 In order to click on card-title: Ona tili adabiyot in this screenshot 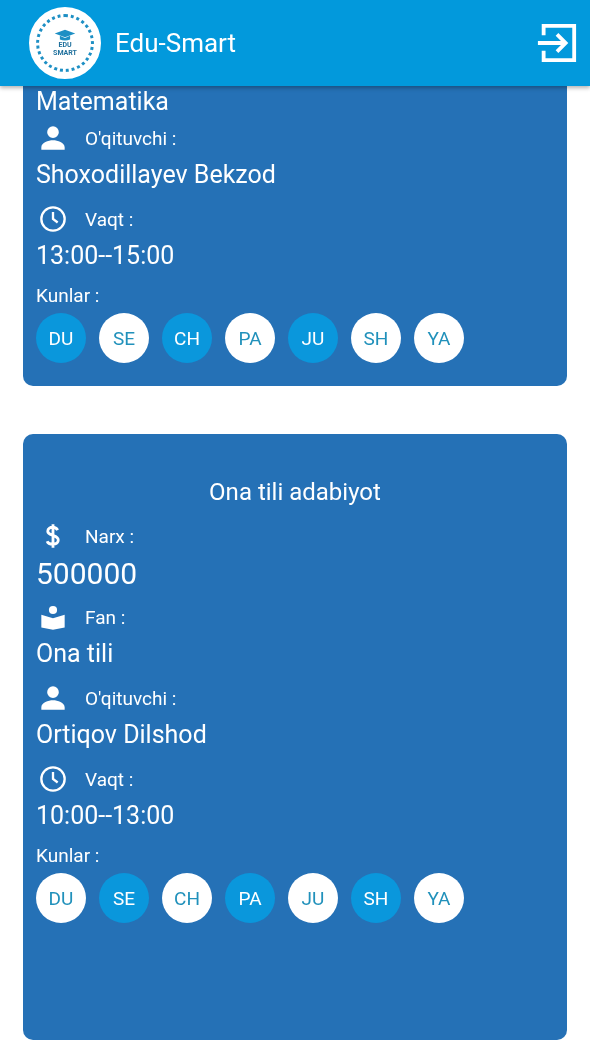, I will do `click(295, 492)`.